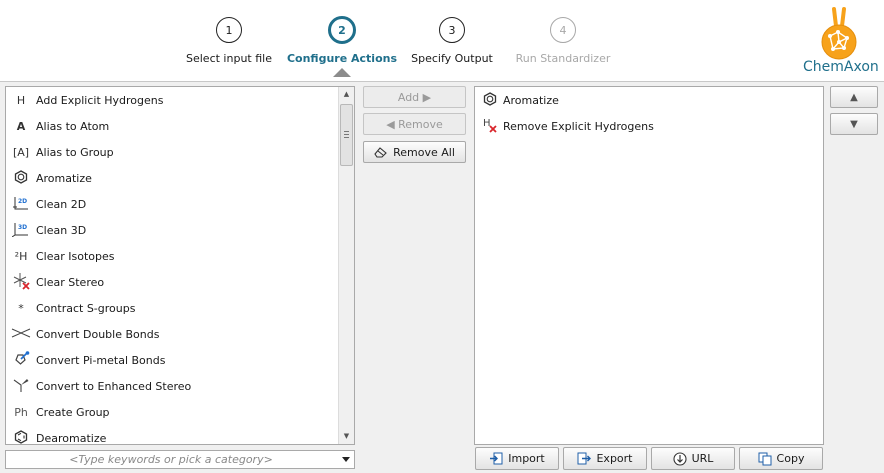 The image size is (884, 473). I want to click on group-alias-icon: [A], so click(21, 152).